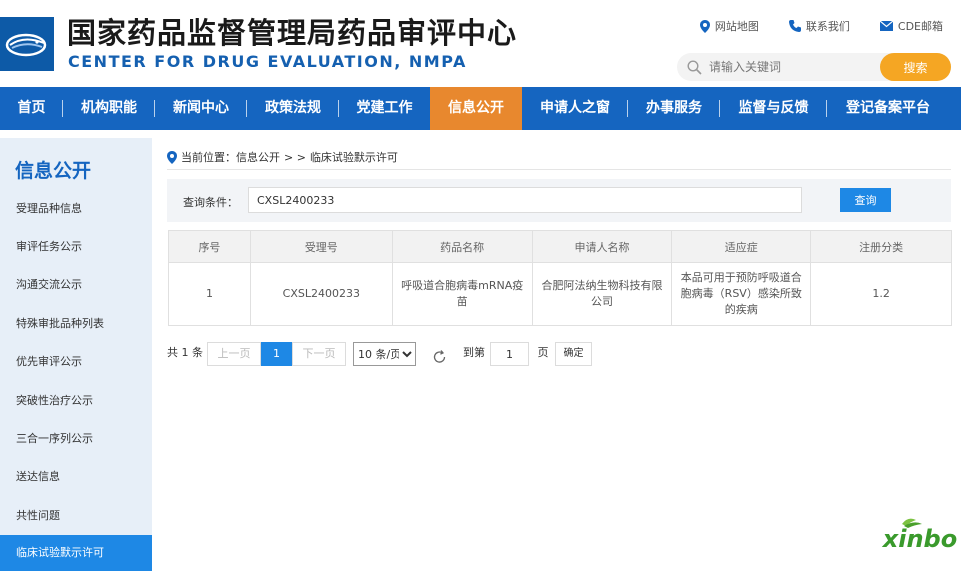  I want to click on query-label: 查询条件：, so click(210, 202).